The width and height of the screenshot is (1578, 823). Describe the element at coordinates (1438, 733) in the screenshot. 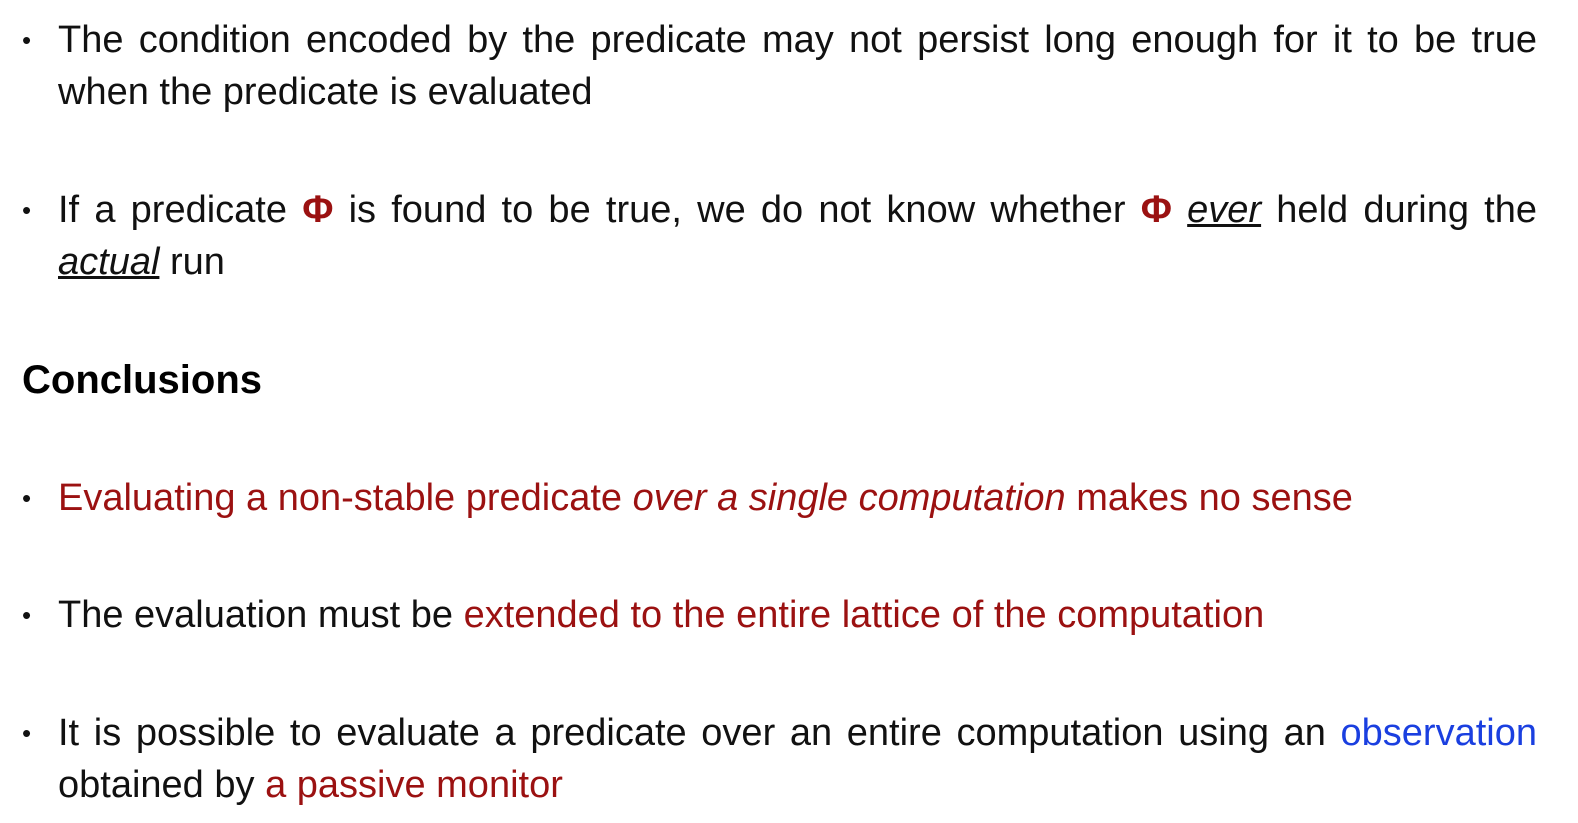

I see `highlight-observation: observation` at that location.